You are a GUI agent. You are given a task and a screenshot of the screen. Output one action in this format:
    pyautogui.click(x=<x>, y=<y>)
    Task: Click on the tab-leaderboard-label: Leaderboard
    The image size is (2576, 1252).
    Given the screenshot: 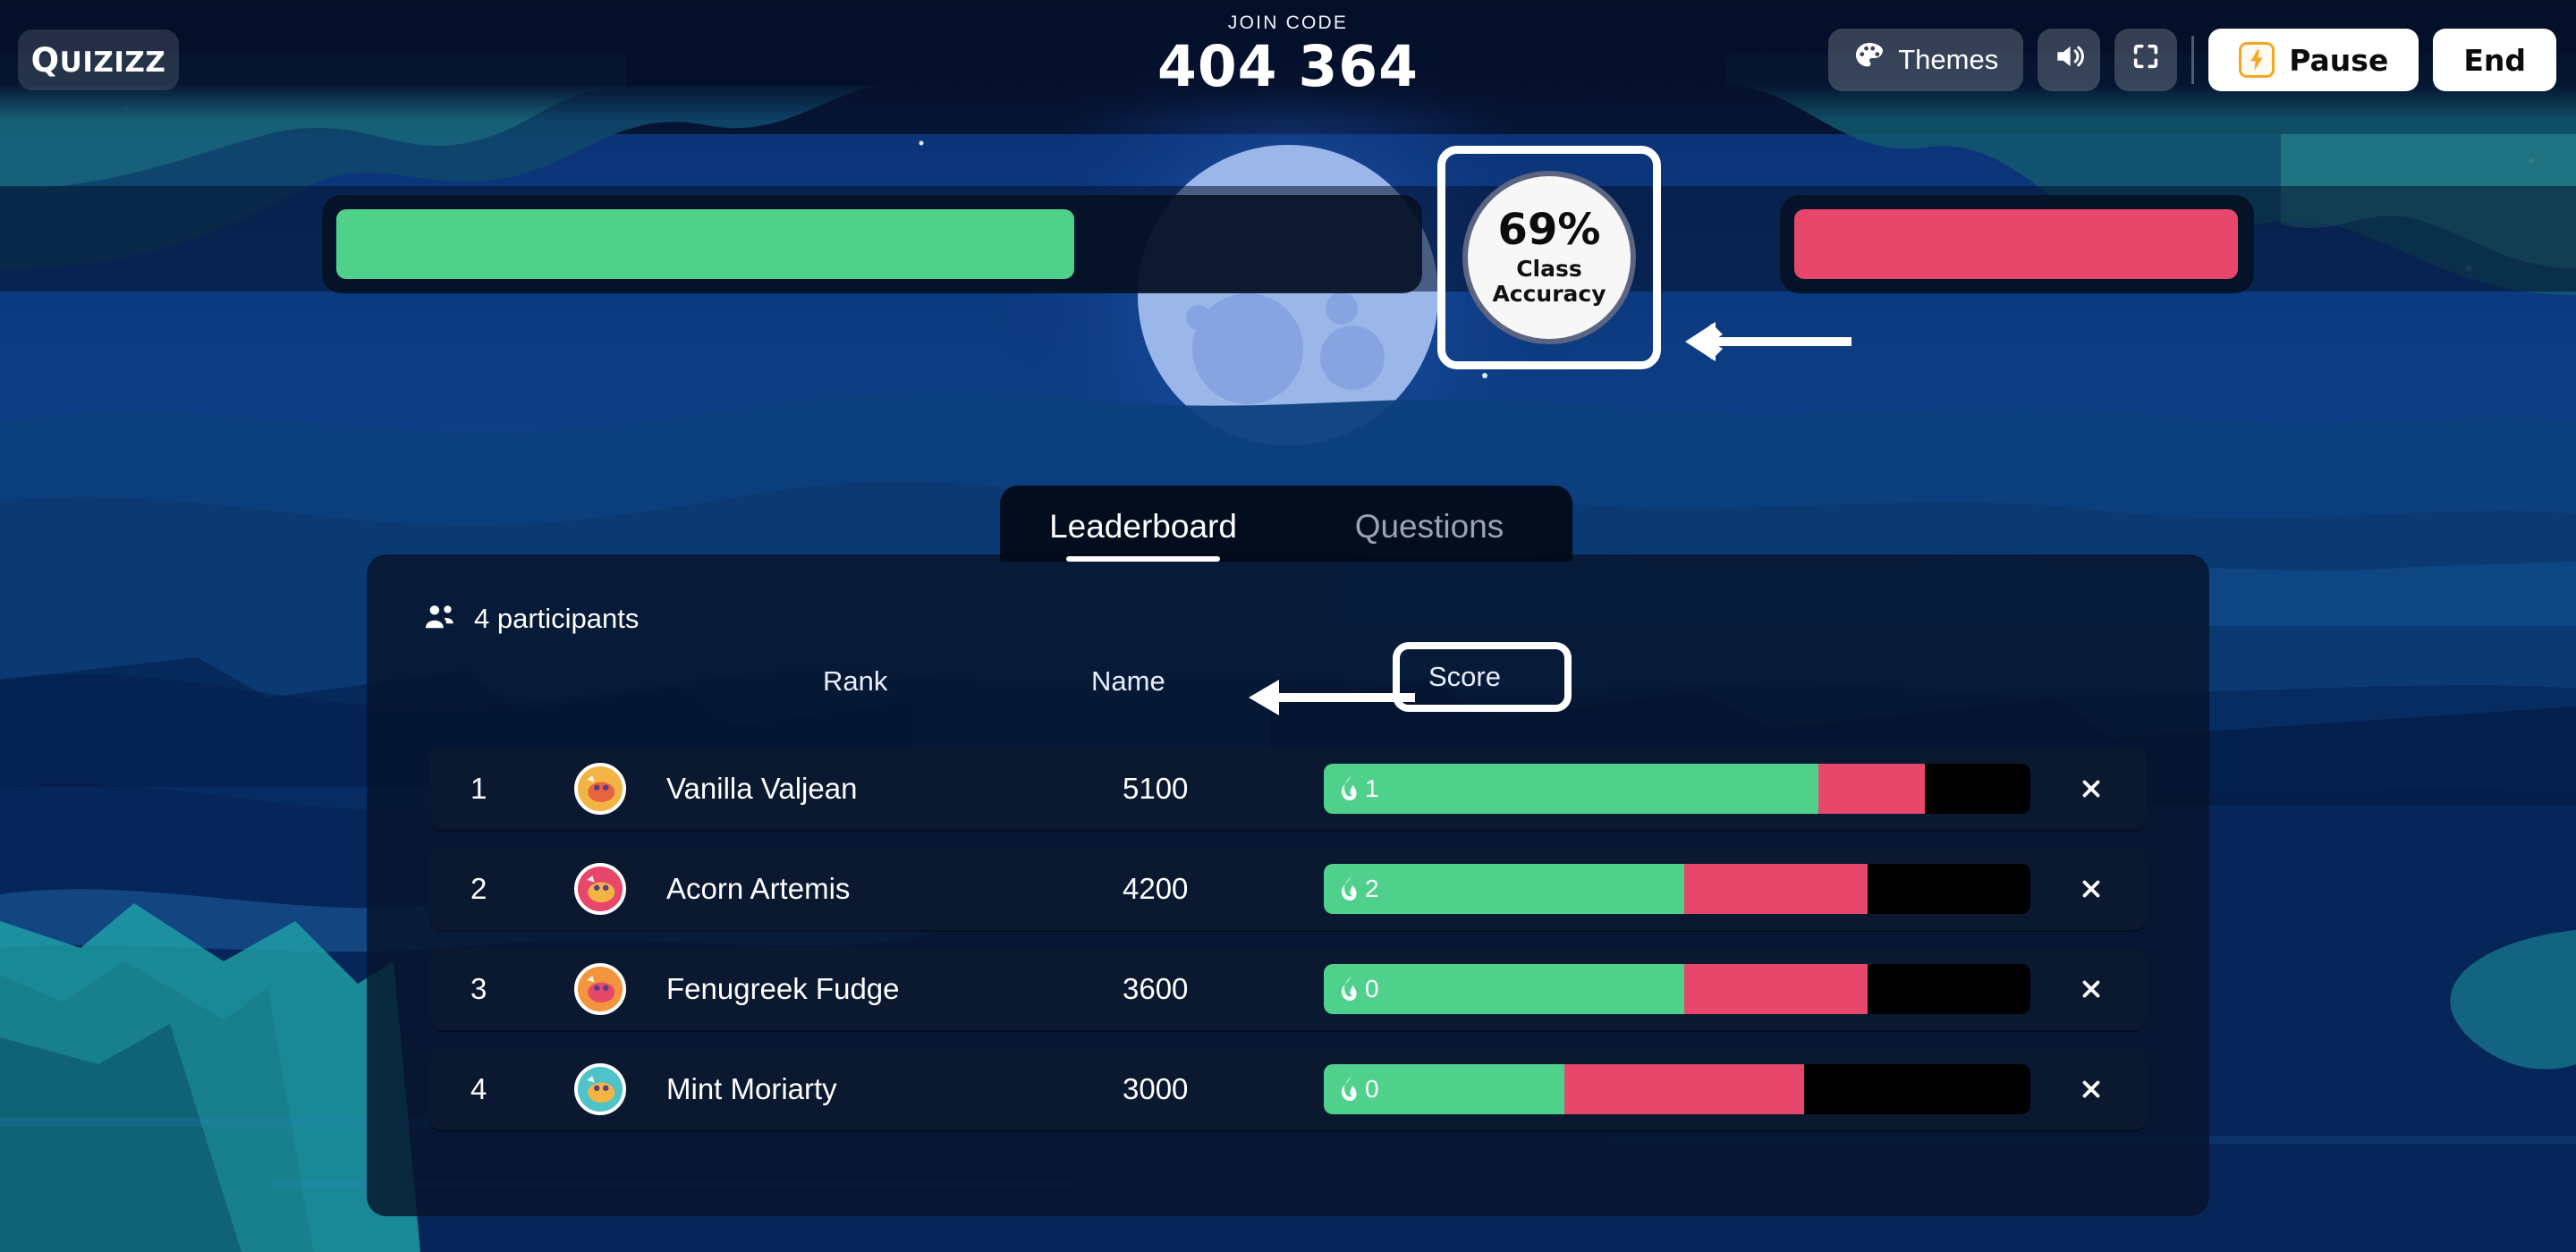 What is the action you would take?
    pyautogui.click(x=1143, y=526)
    